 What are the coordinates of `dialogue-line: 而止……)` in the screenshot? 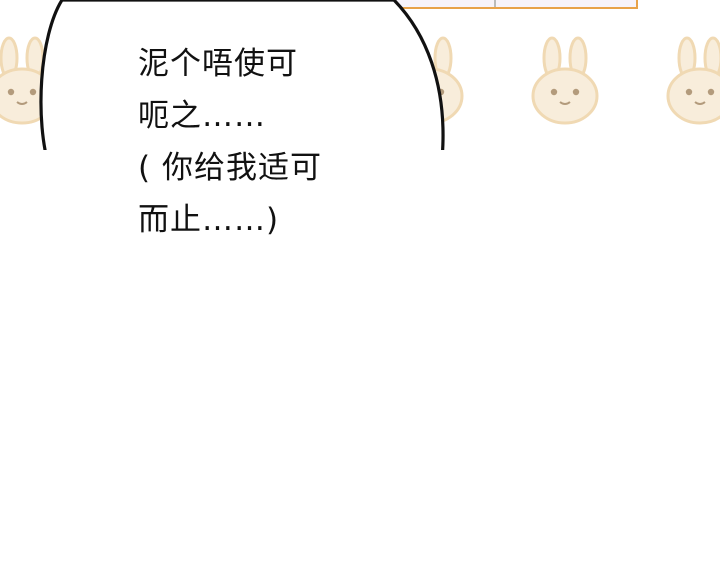 It's located at (209, 220).